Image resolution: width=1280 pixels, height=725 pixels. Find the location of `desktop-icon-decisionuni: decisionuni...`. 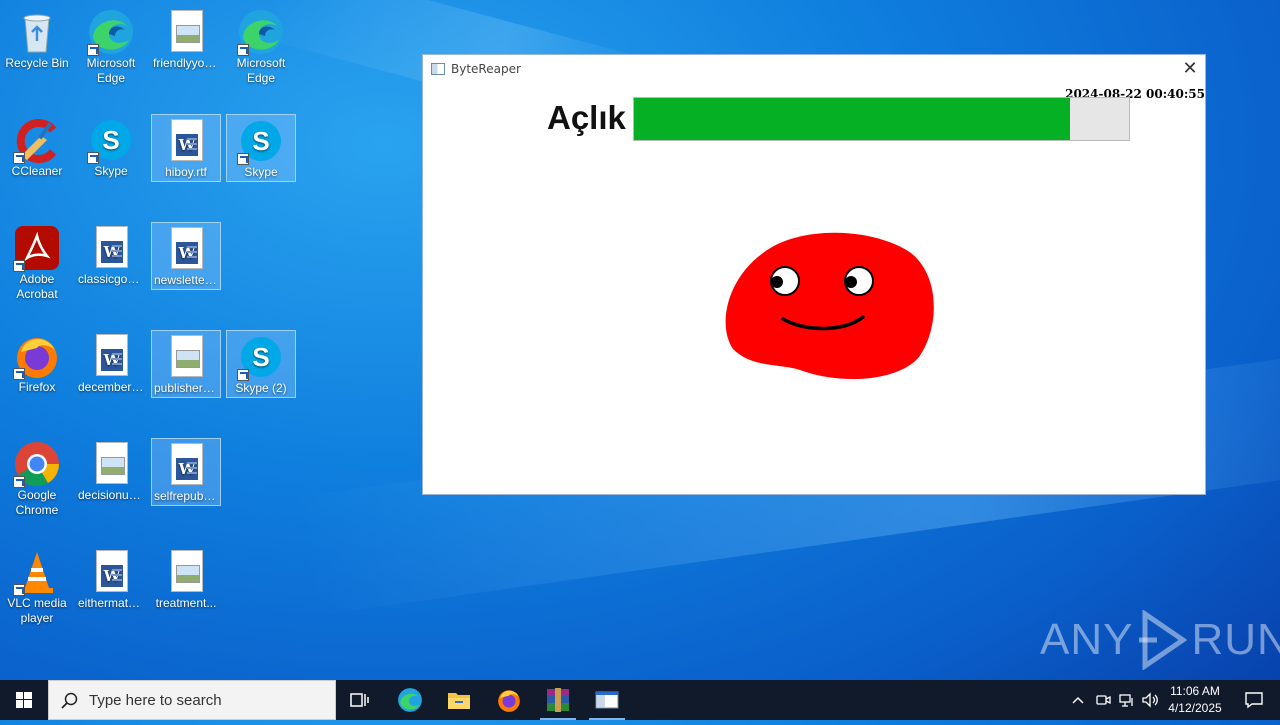

desktop-icon-decisionuni: decisionuni... is located at coordinates (111, 472).